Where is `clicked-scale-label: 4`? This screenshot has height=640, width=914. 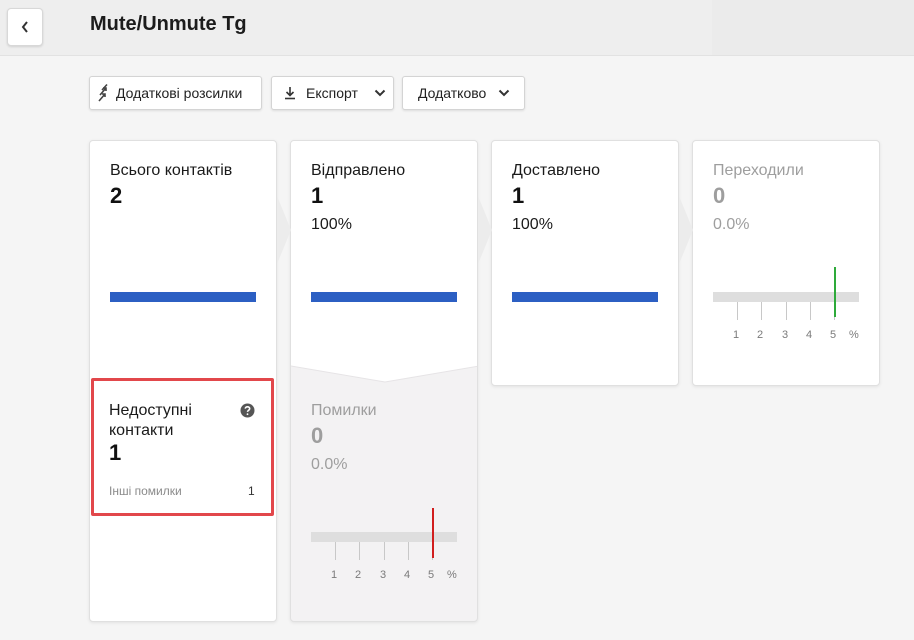
clicked-scale-label: 4 is located at coordinates (809, 335).